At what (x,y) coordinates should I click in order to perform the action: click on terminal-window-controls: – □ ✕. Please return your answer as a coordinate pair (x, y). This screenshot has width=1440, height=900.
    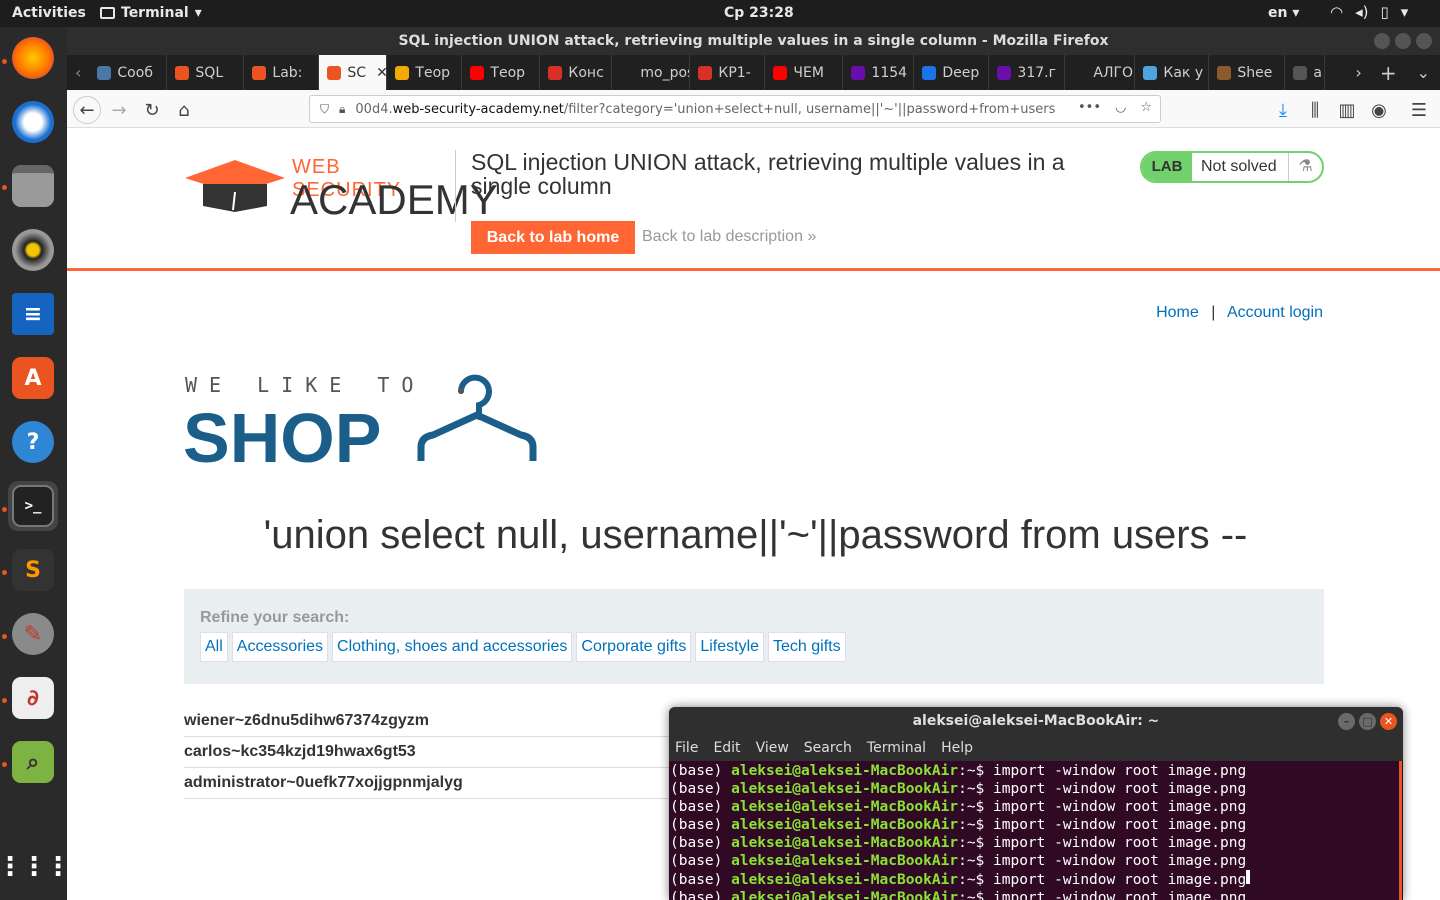
    Looking at the image, I should click on (1367, 721).